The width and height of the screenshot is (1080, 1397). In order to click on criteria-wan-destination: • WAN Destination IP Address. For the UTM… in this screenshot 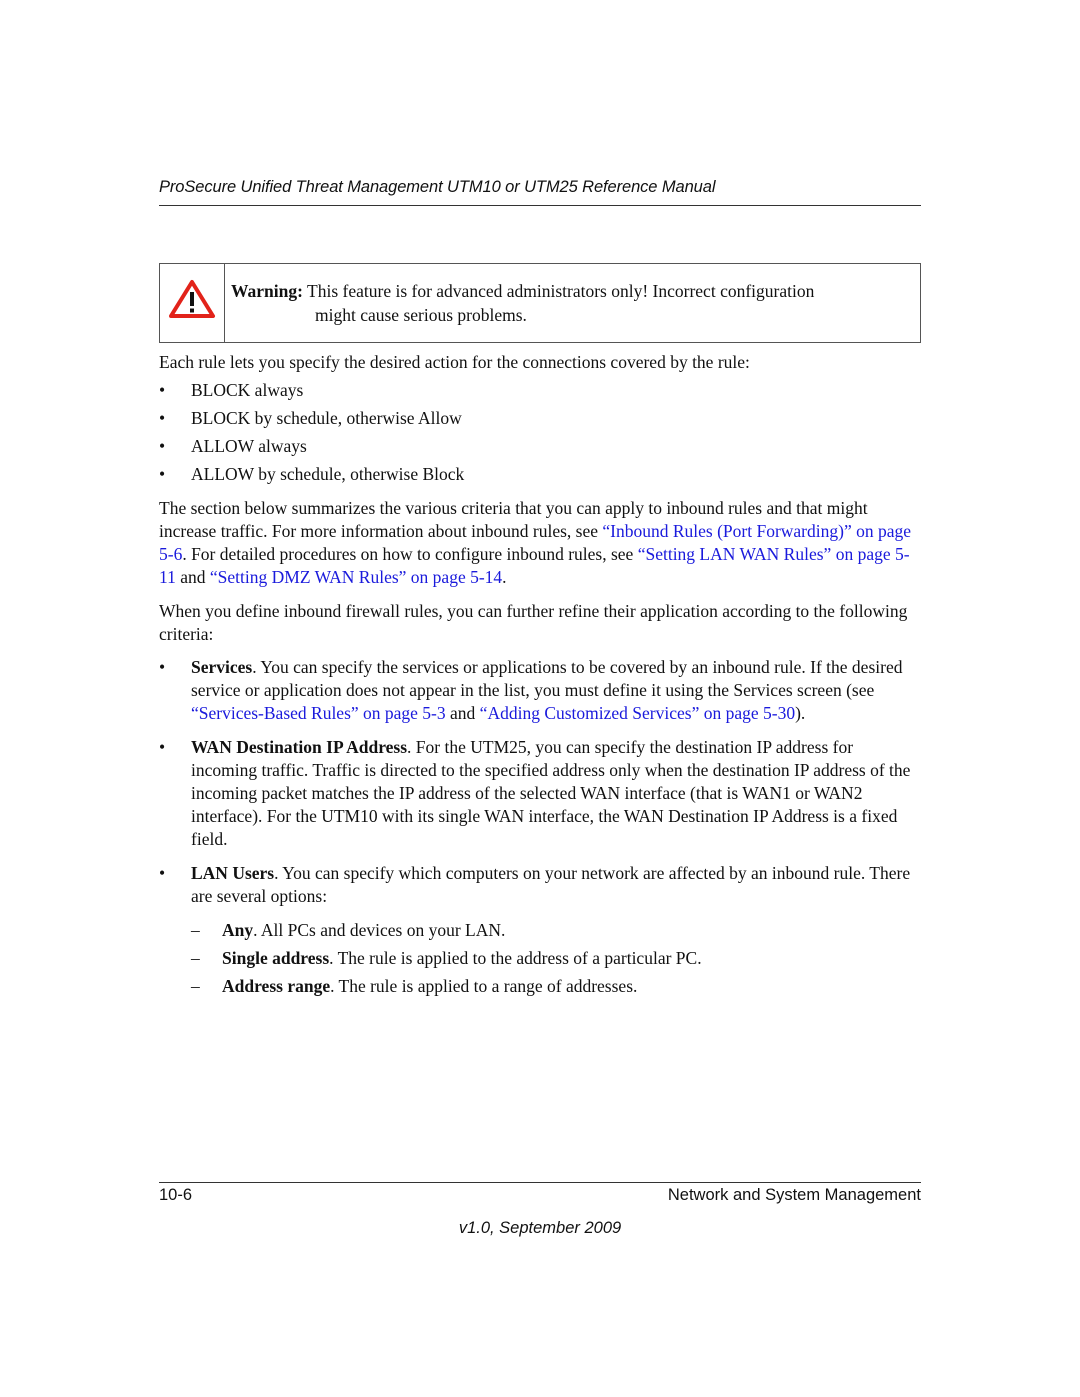, I will do `click(535, 793)`.